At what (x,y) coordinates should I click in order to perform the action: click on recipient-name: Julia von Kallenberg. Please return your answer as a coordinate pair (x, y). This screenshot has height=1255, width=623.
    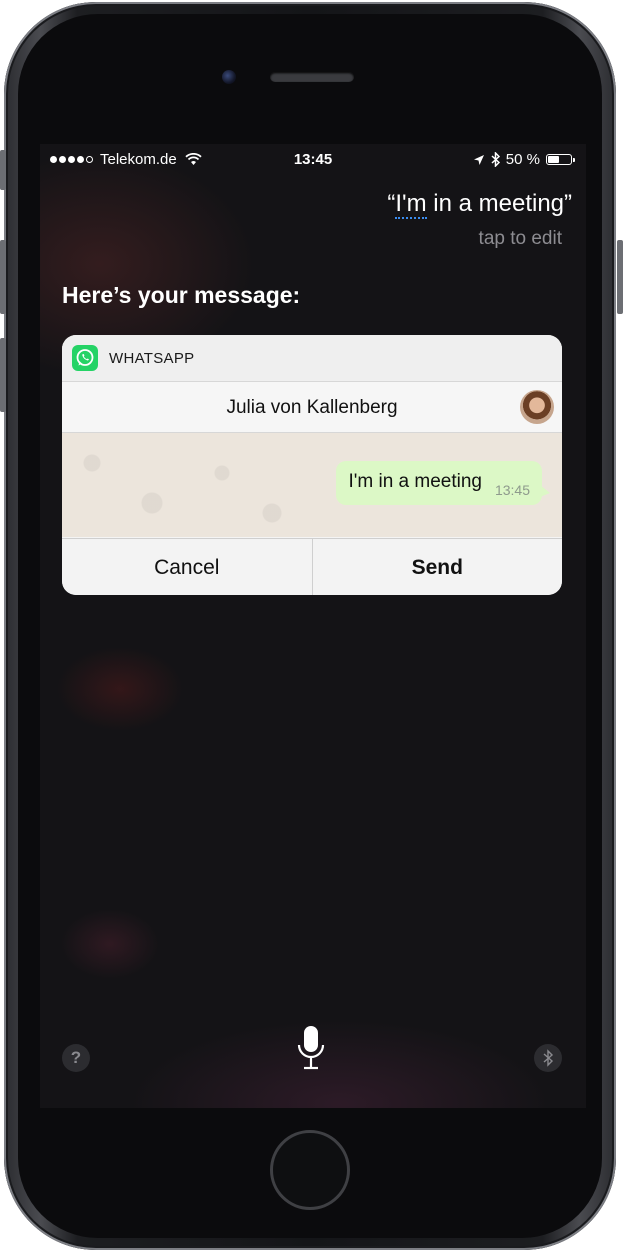
    Looking at the image, I should click on (312, 407).